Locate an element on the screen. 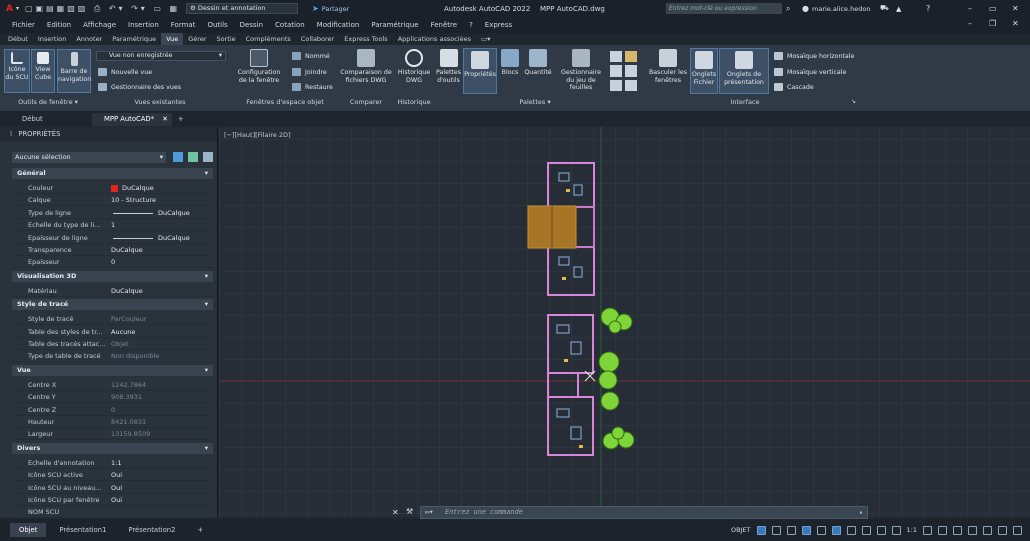 The height and width of the screenshot is (541, 1030). prop-row: Calque 10 - Structure is located at coordinates (112, 200).